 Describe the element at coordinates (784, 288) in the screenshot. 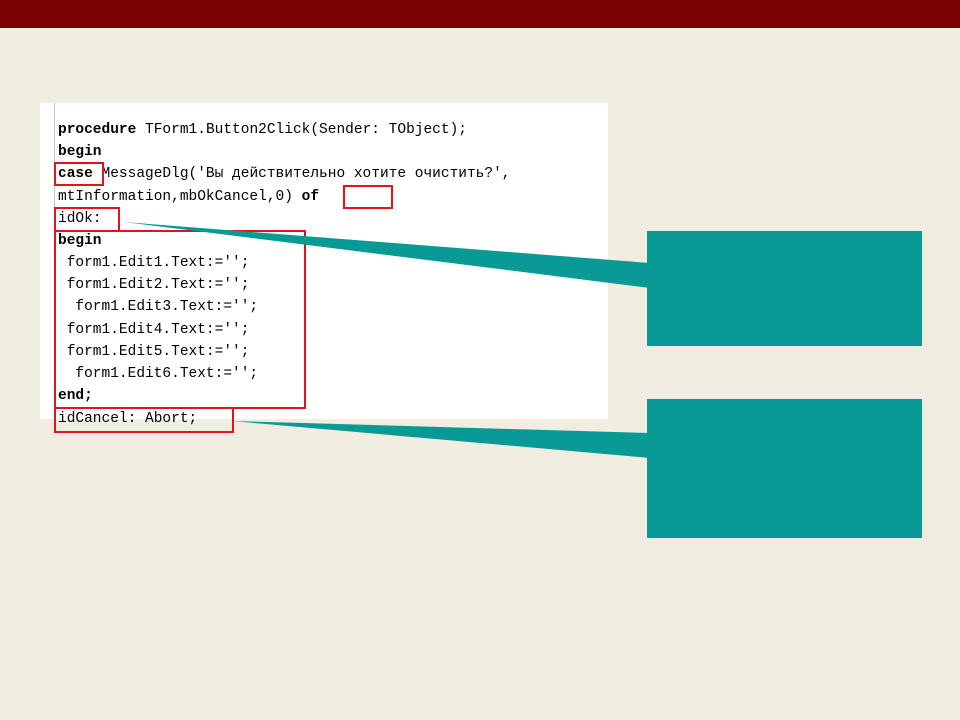

I see `callout-box-top` at that location.